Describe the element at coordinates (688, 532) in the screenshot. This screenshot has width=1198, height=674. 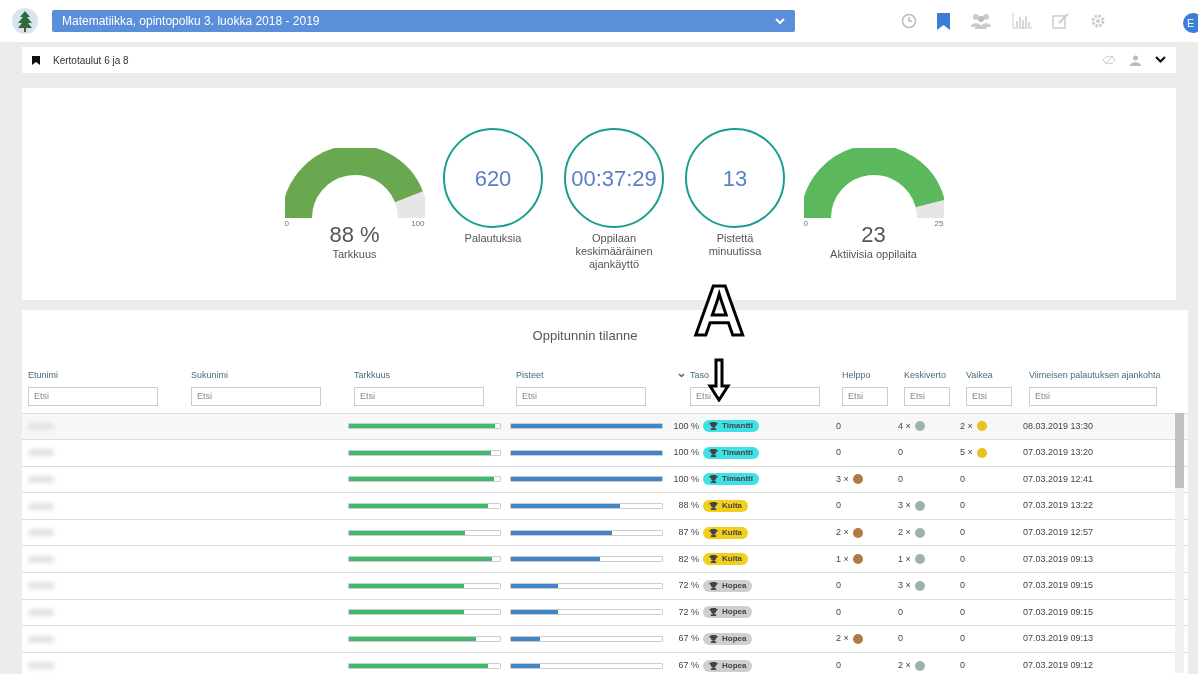
I see `level-percent: 87 %` at that location.